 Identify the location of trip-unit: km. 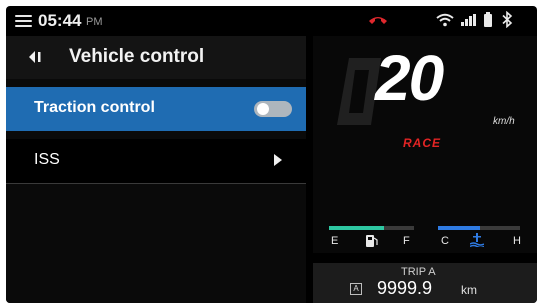
(469, 290).